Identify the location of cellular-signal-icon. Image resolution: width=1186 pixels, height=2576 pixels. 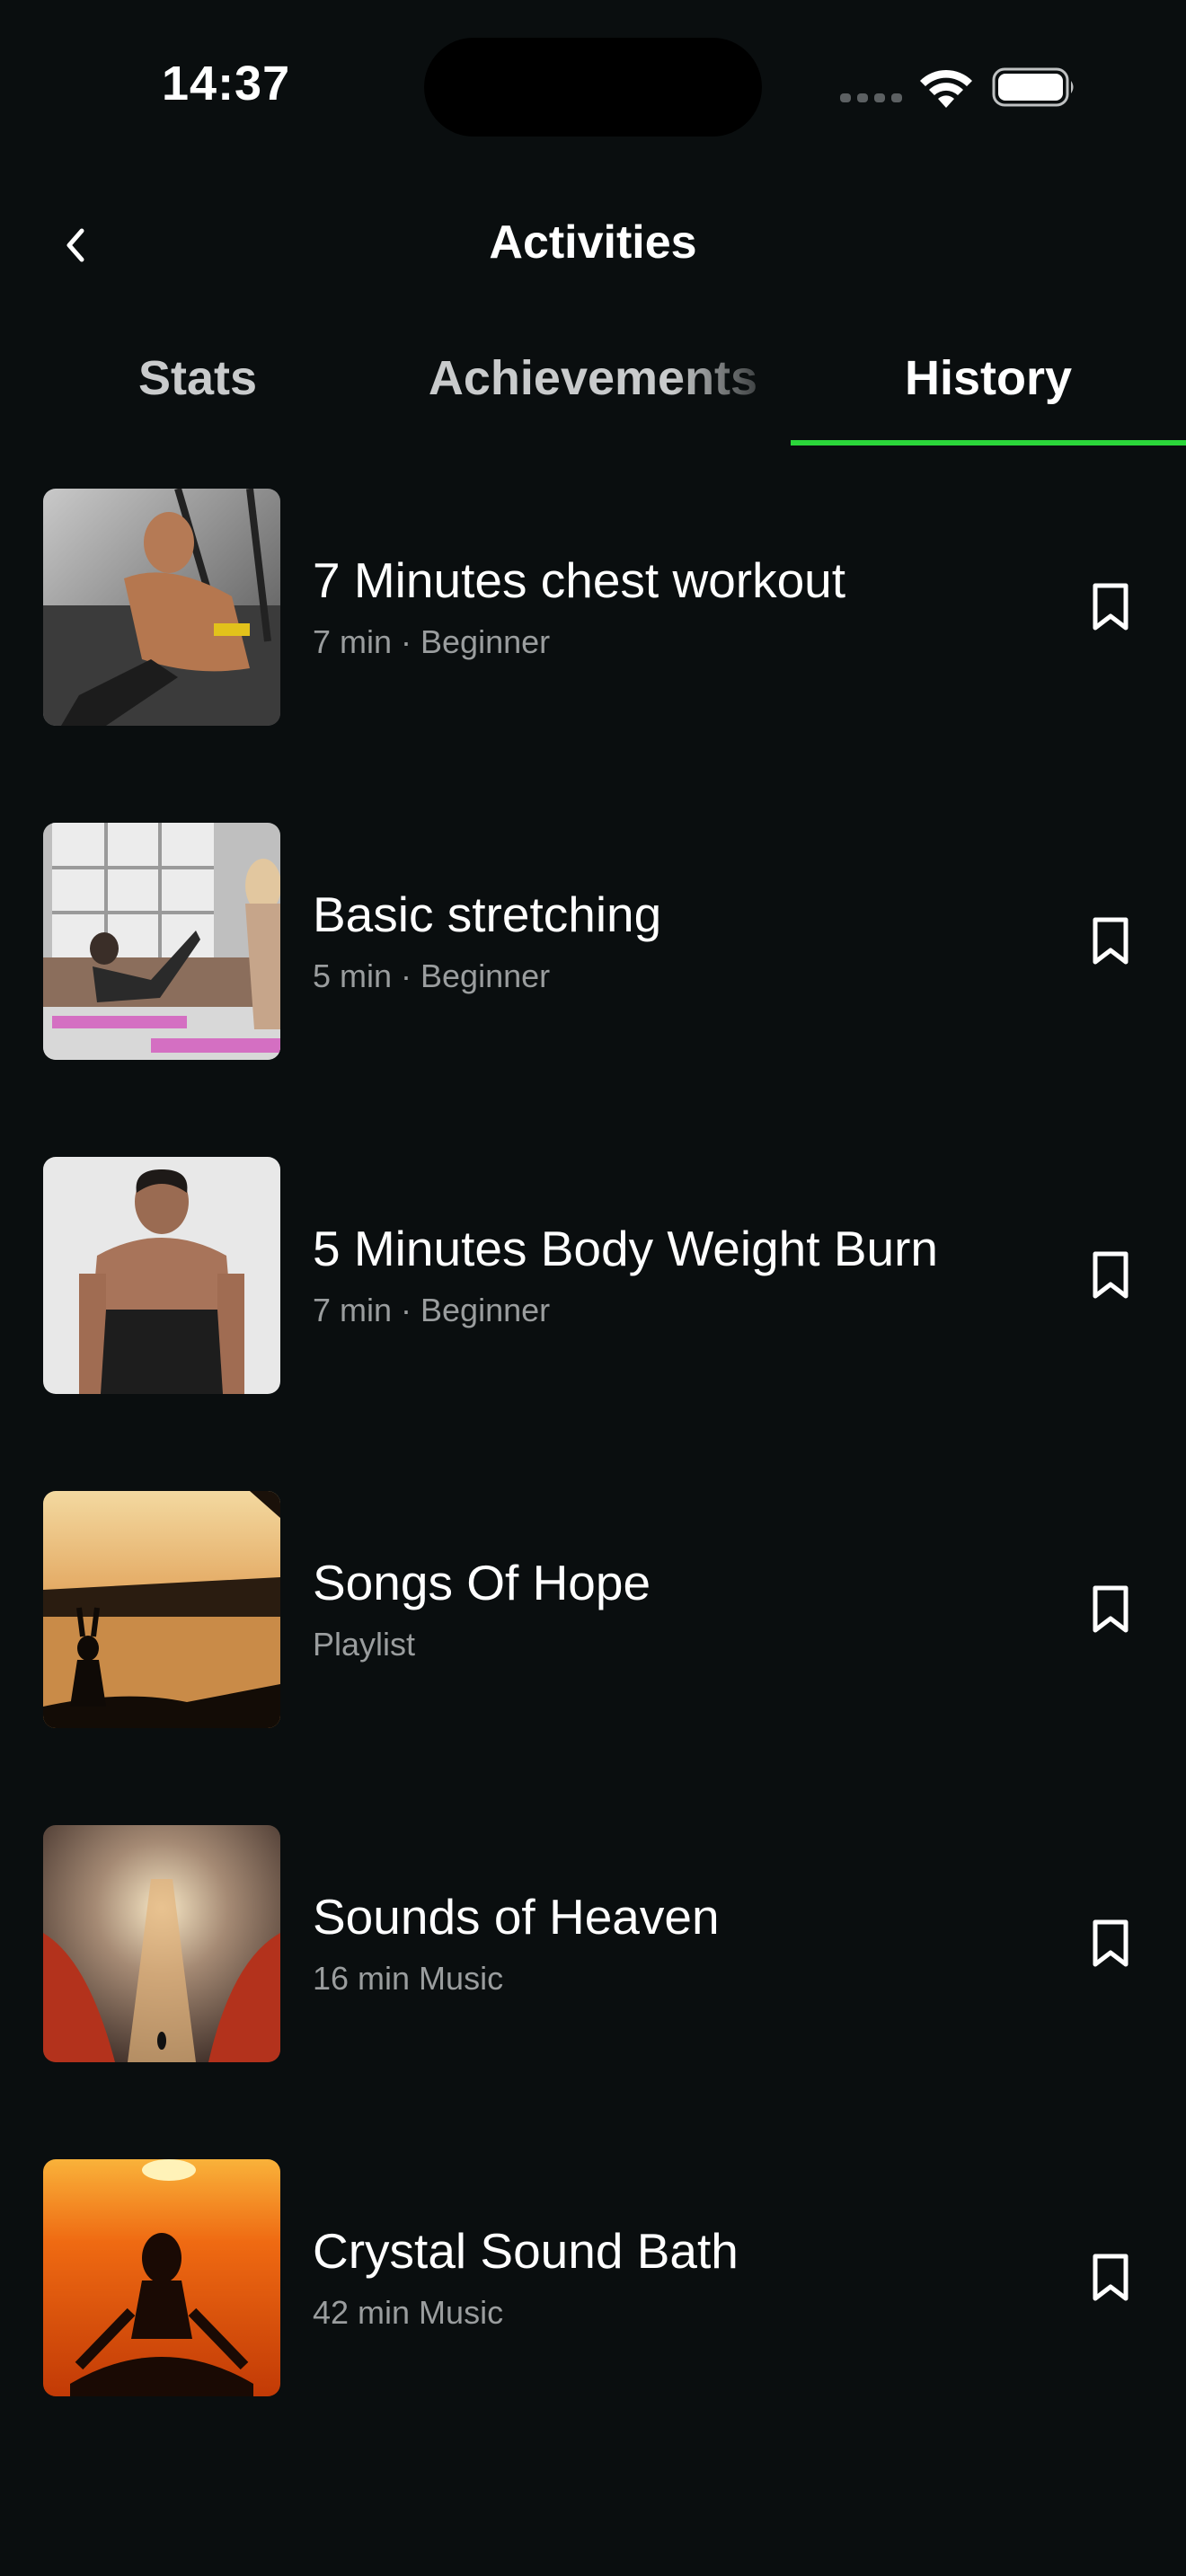
(871, 97).